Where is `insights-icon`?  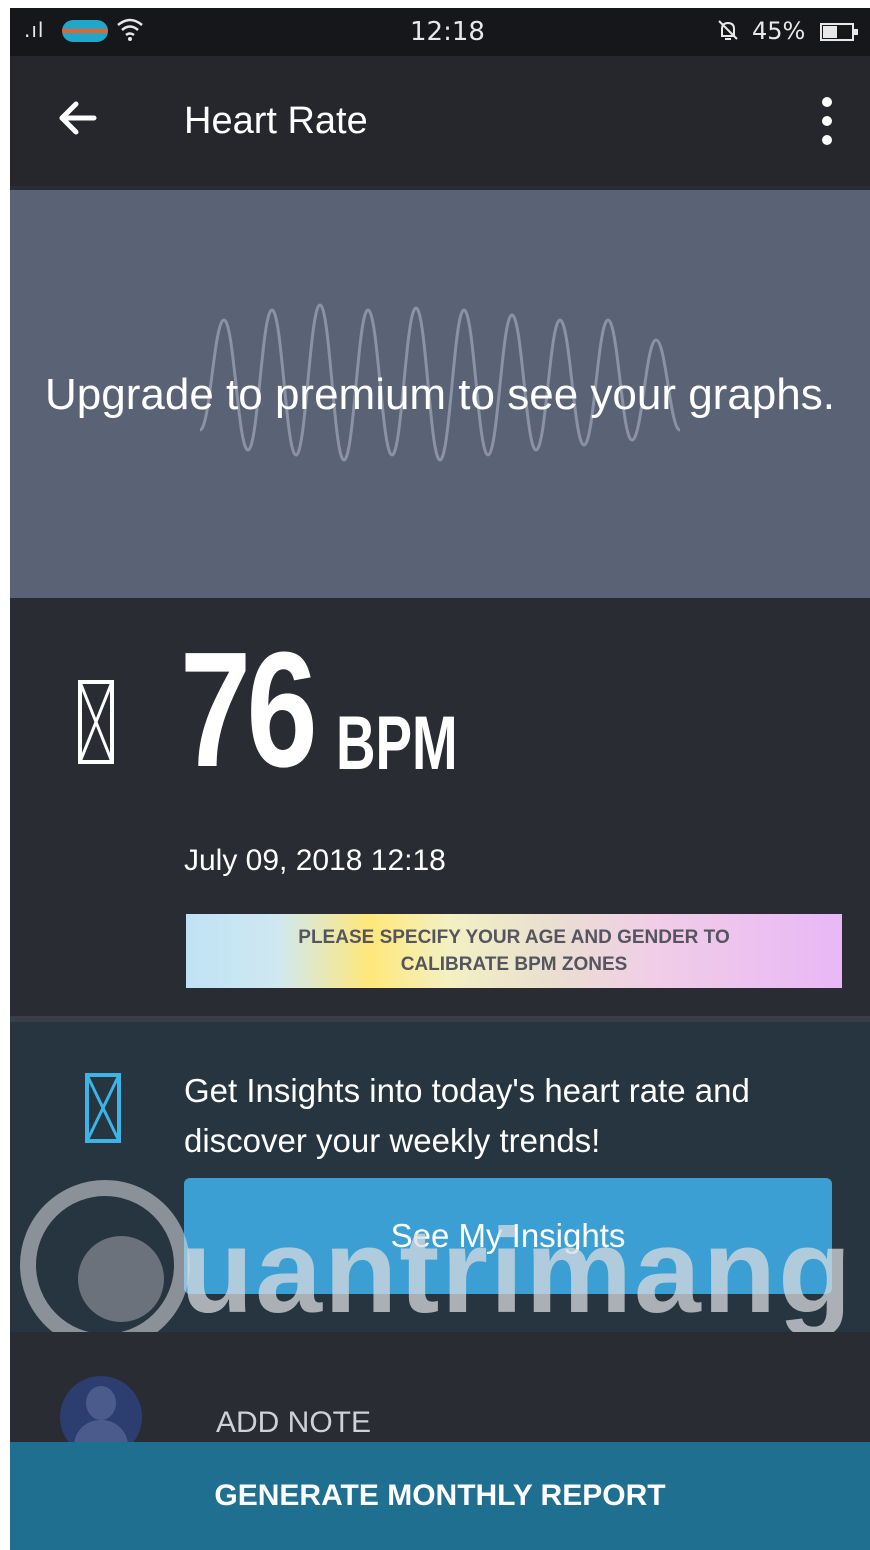
insights-icon is located at coordinates (103, 1108).